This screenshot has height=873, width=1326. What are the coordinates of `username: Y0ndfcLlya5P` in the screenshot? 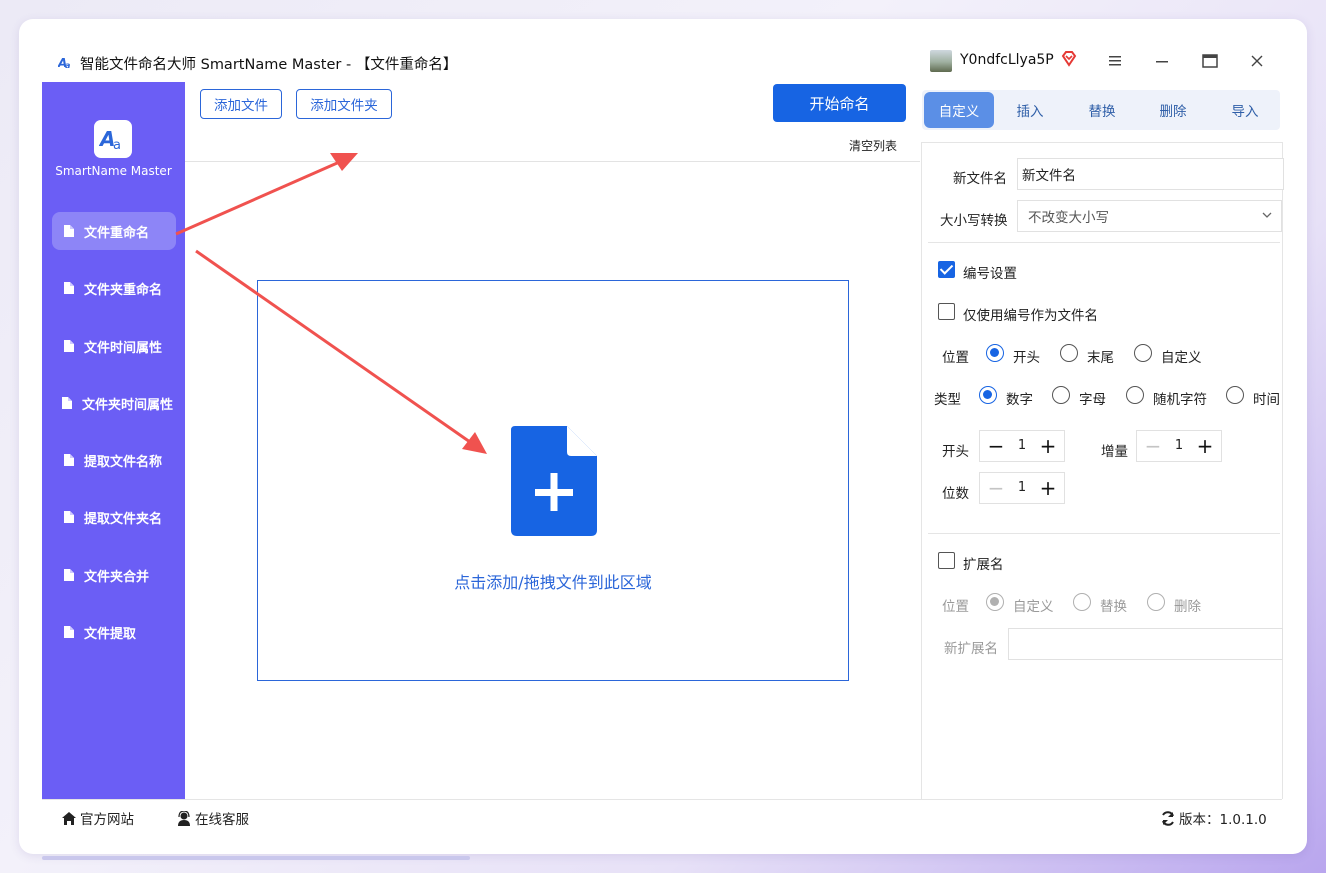 It's located at (1007, 60).